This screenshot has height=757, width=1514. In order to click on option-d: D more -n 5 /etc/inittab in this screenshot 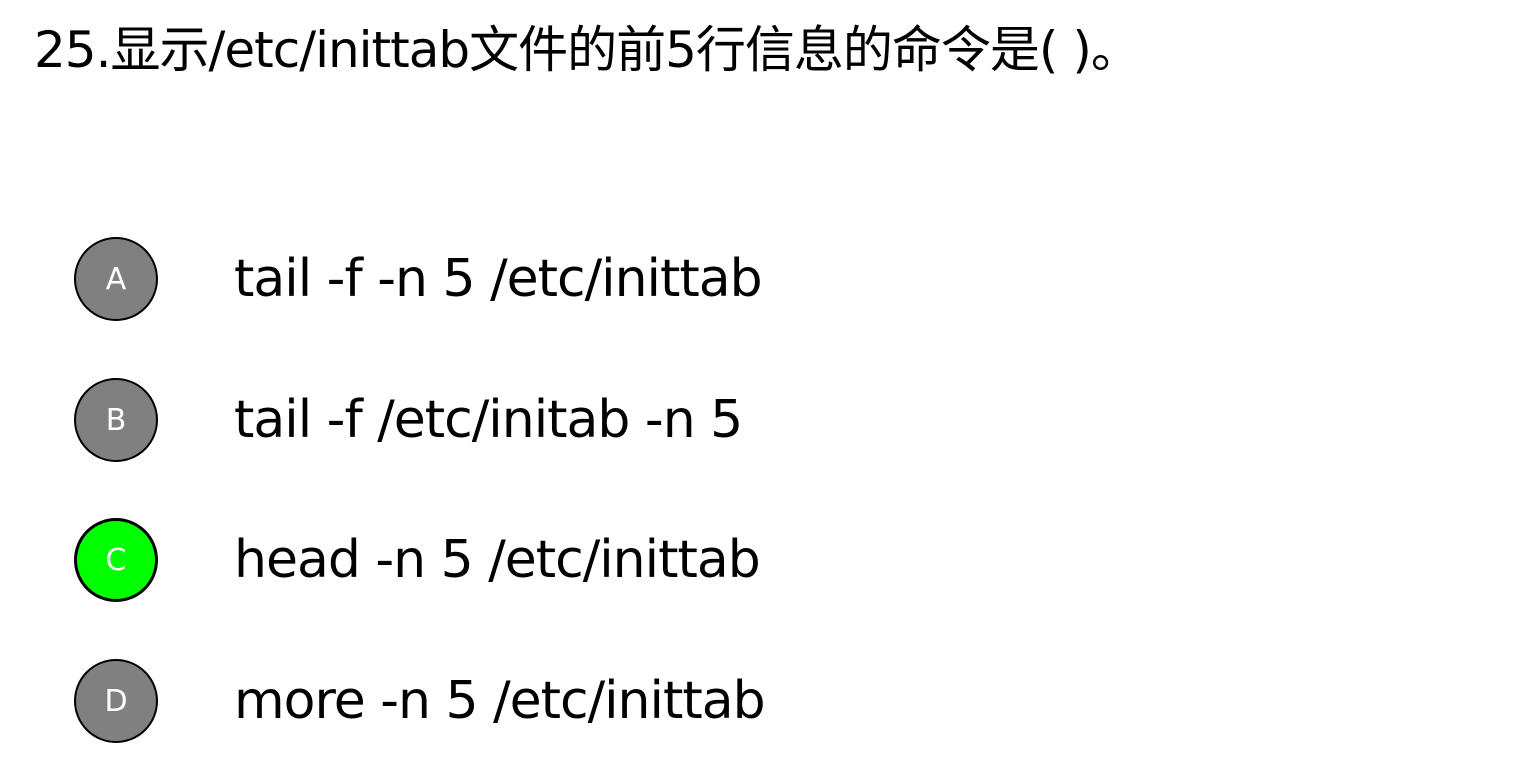, I will do `click(420, 701)`.